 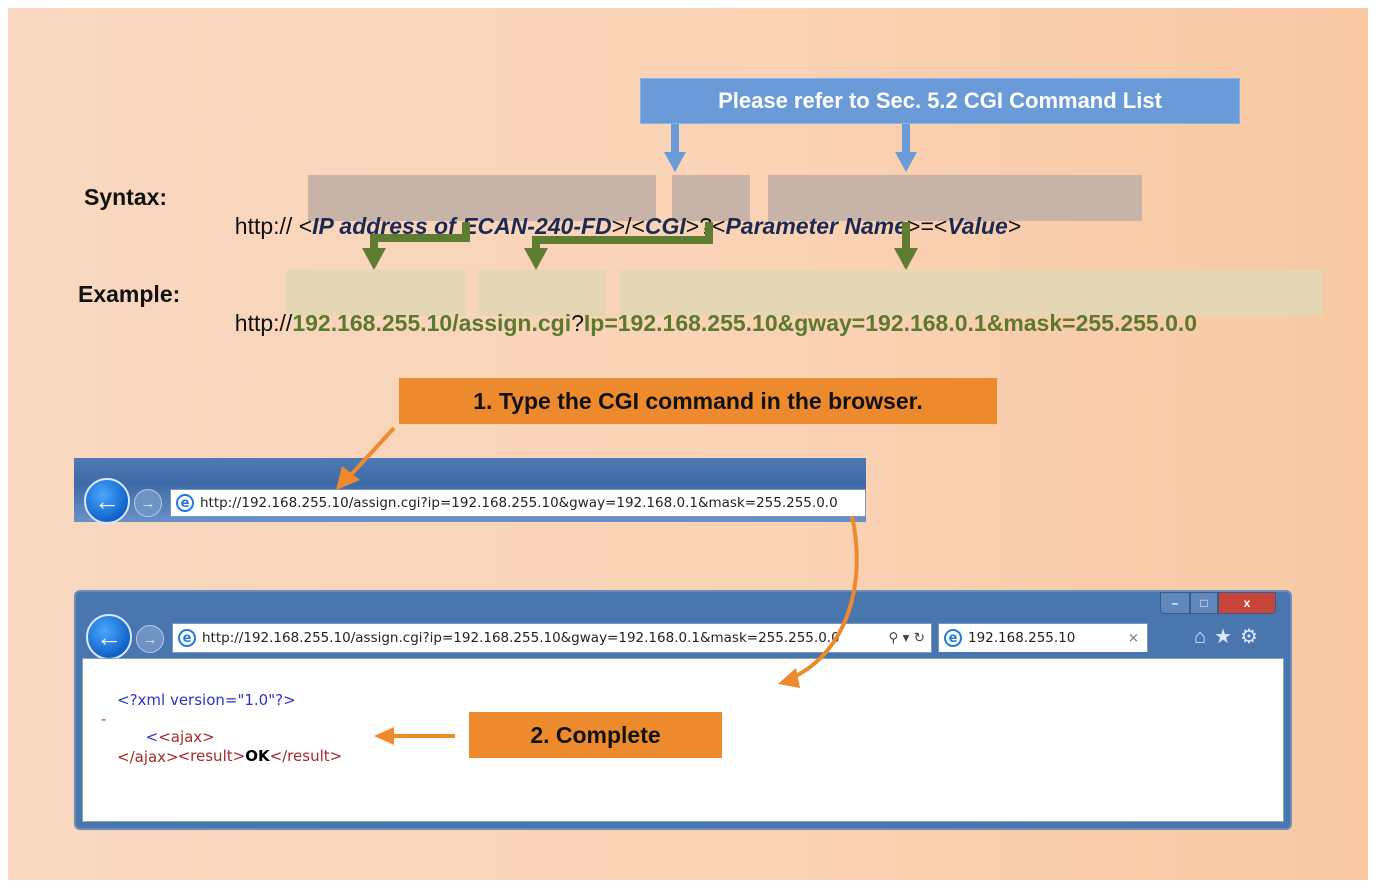 I want to click on tab-title: 192.168.255.10, so click(x=1022, y=638).